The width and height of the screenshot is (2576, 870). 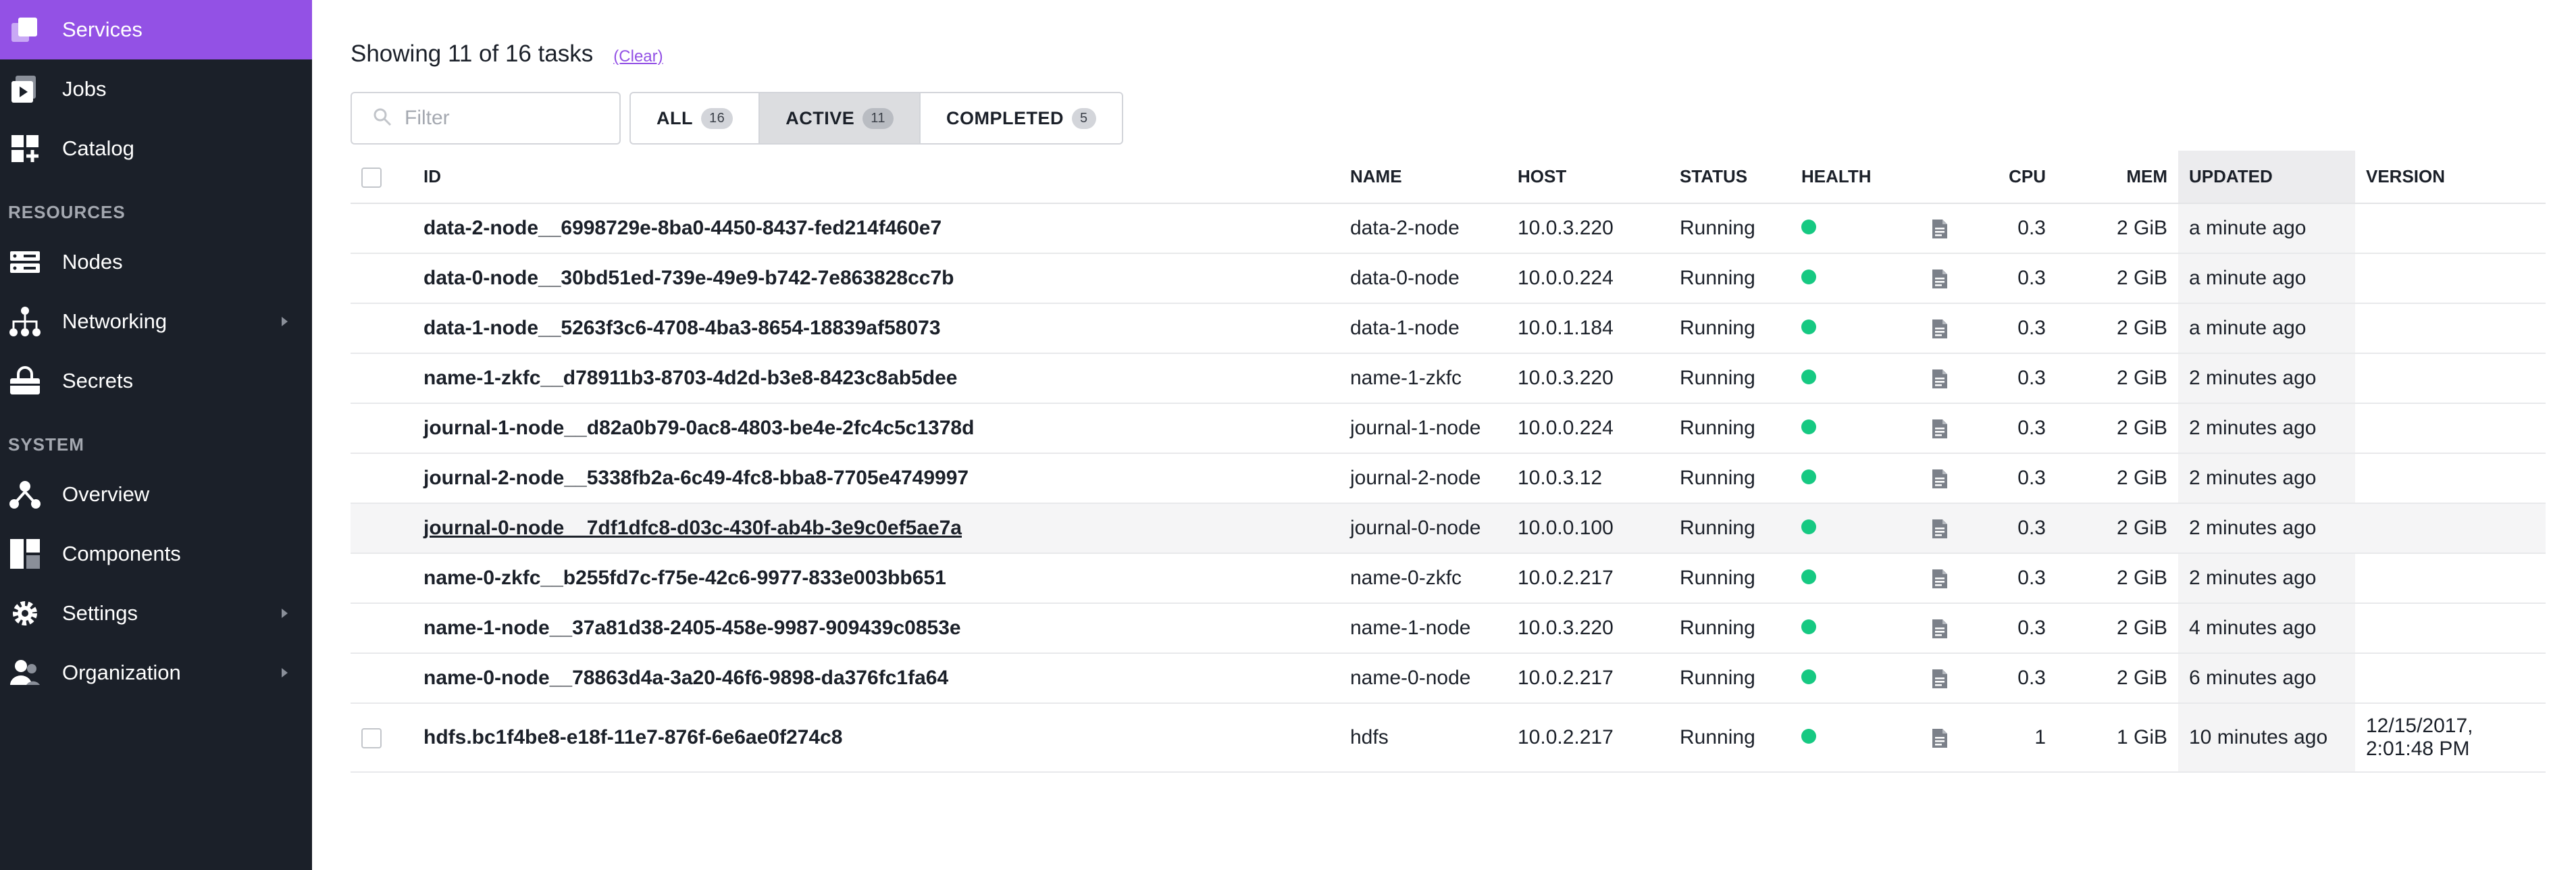 What do you see at coordinates (1423, 578) in the screenshot?
I see `task-name: name-0-zkfc` at bounding box center [1423, 578].